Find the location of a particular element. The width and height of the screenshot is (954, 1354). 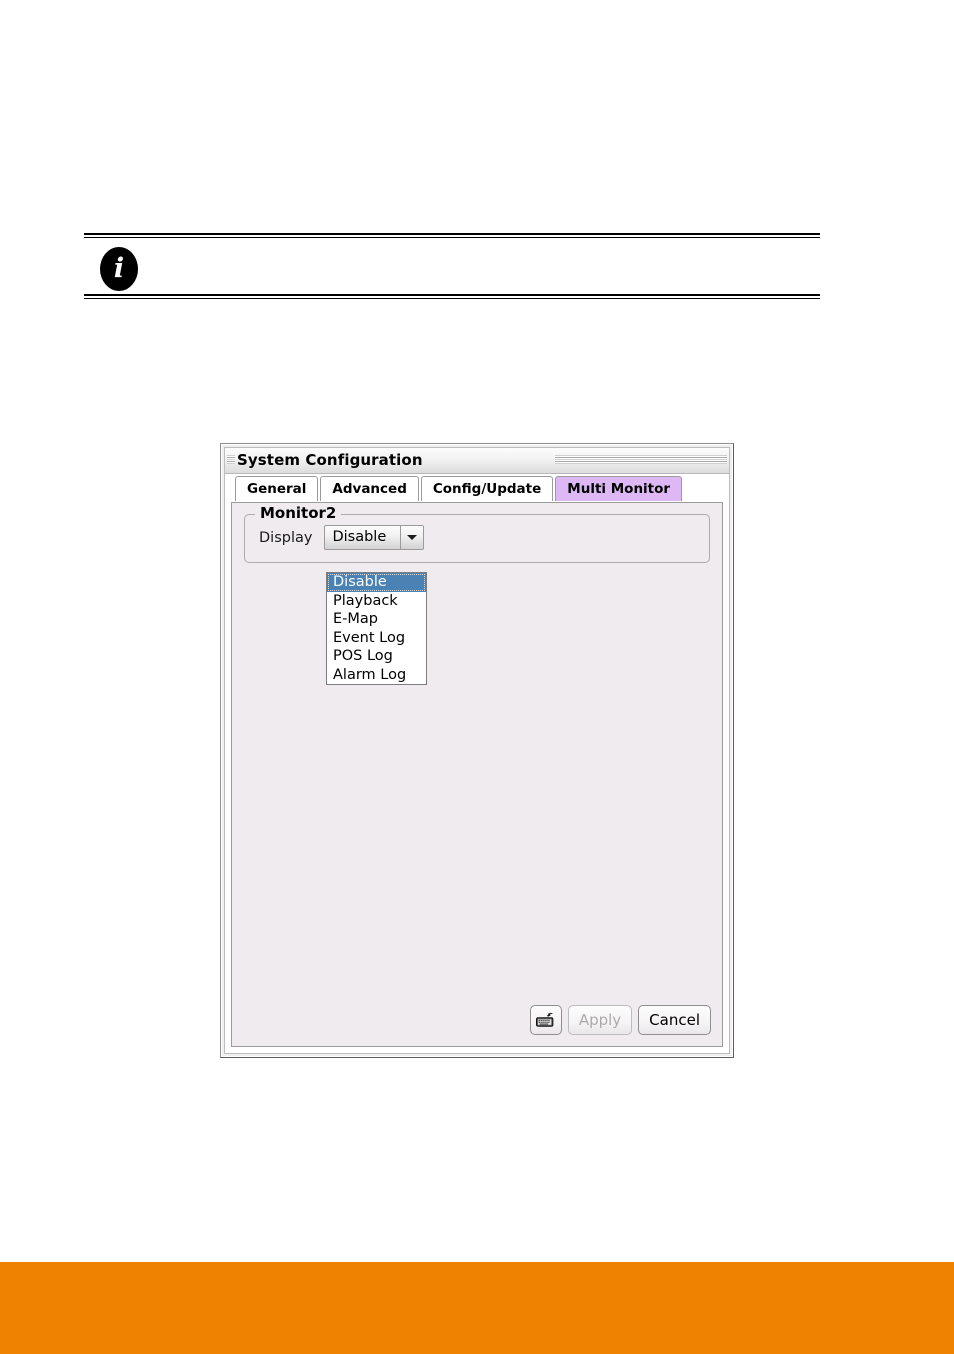

virtual-keyboard-button is located at coordinates (545, 1020).